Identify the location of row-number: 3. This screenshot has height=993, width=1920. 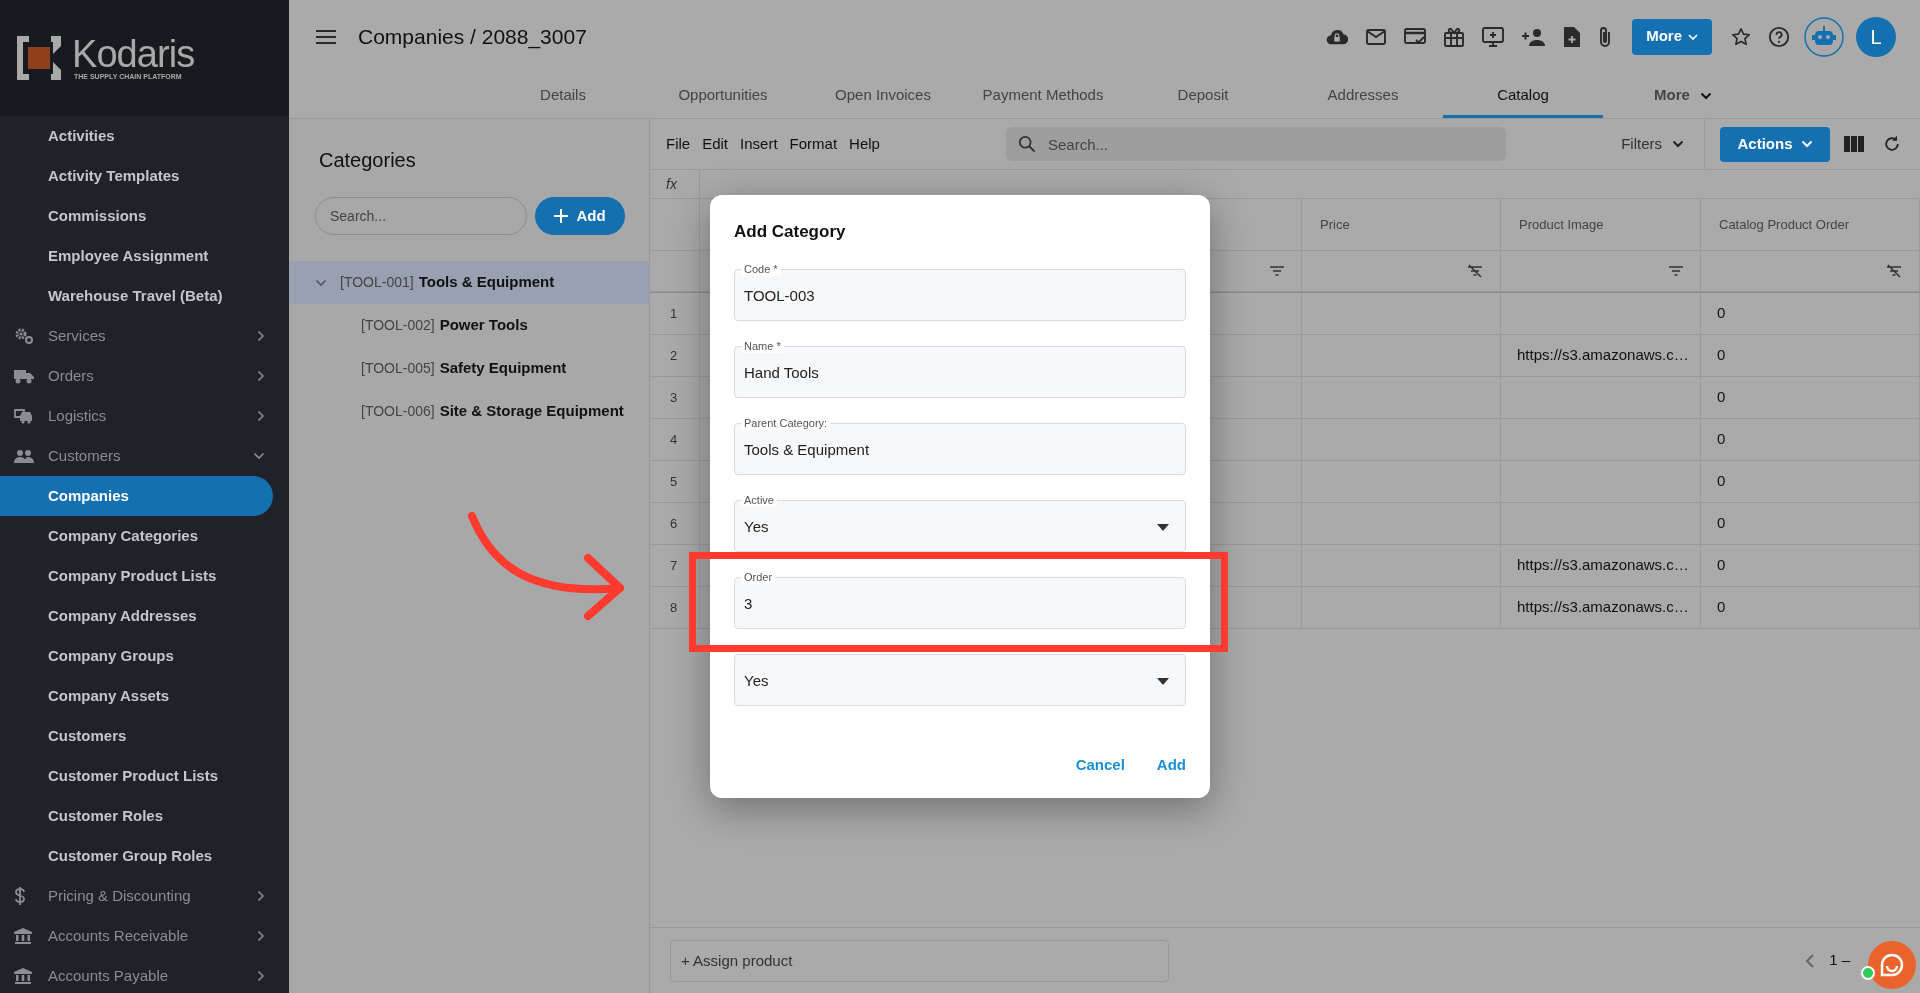
(675, 398).